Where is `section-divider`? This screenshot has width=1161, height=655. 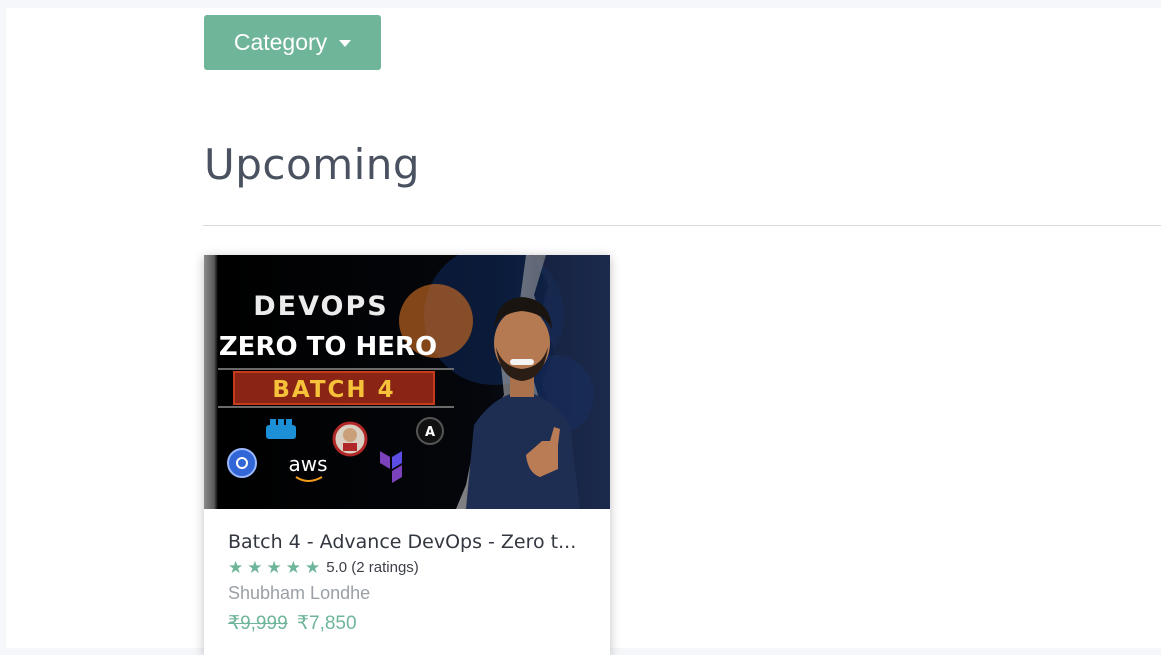 section-divider is located at coordinates (682, 225).